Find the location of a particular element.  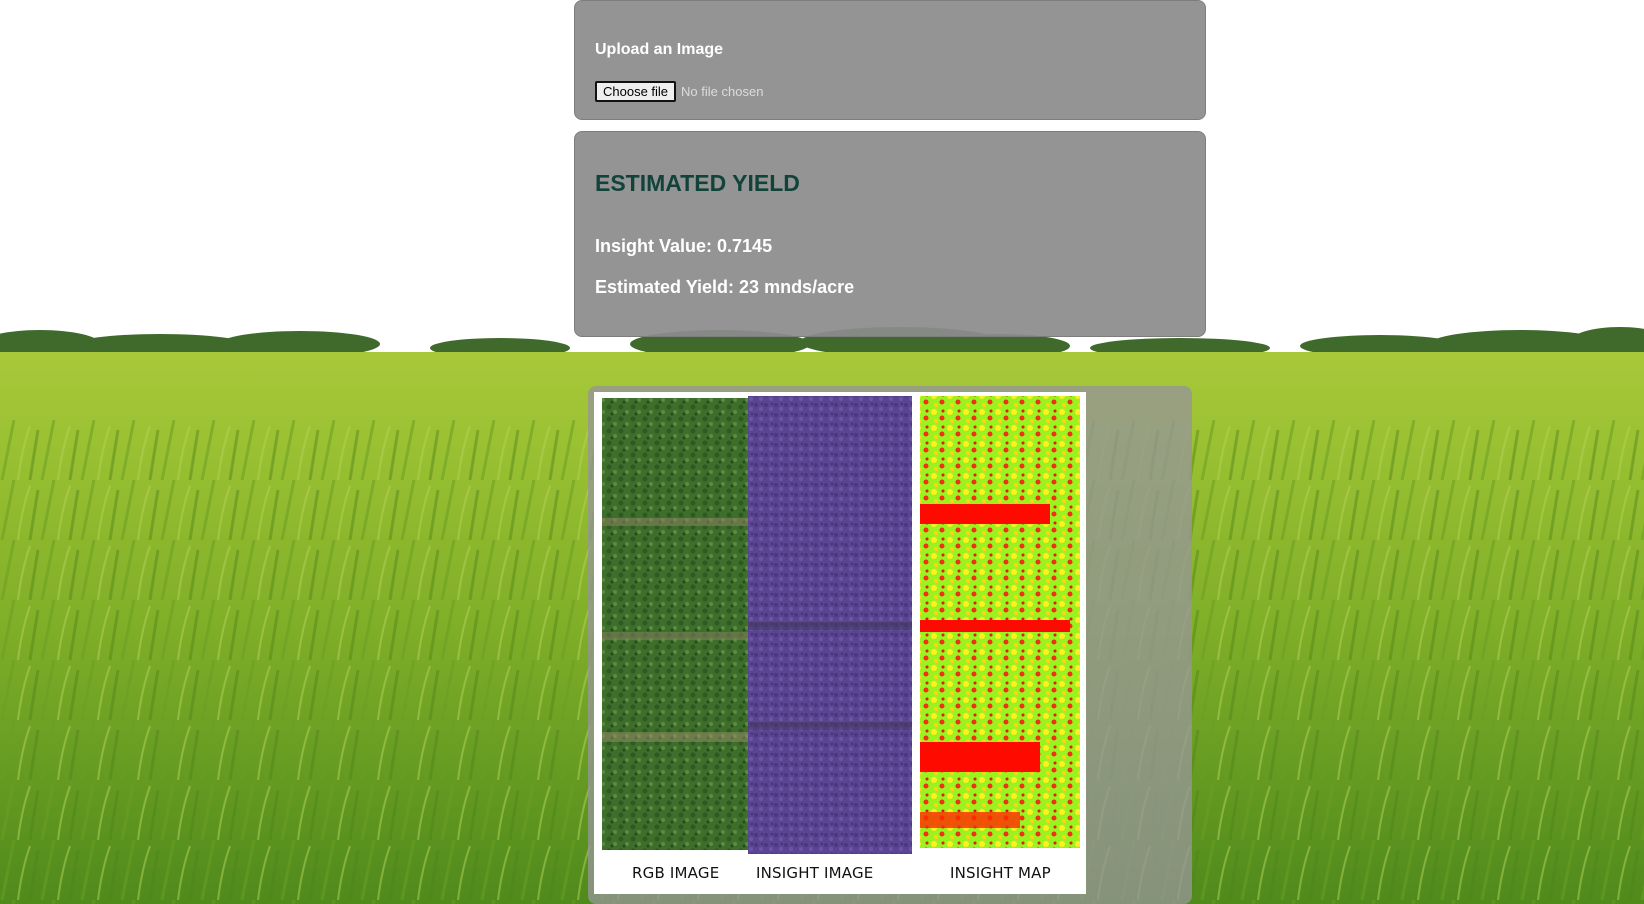

file-status-text: No file chosen is located at coordinates (722, 91).